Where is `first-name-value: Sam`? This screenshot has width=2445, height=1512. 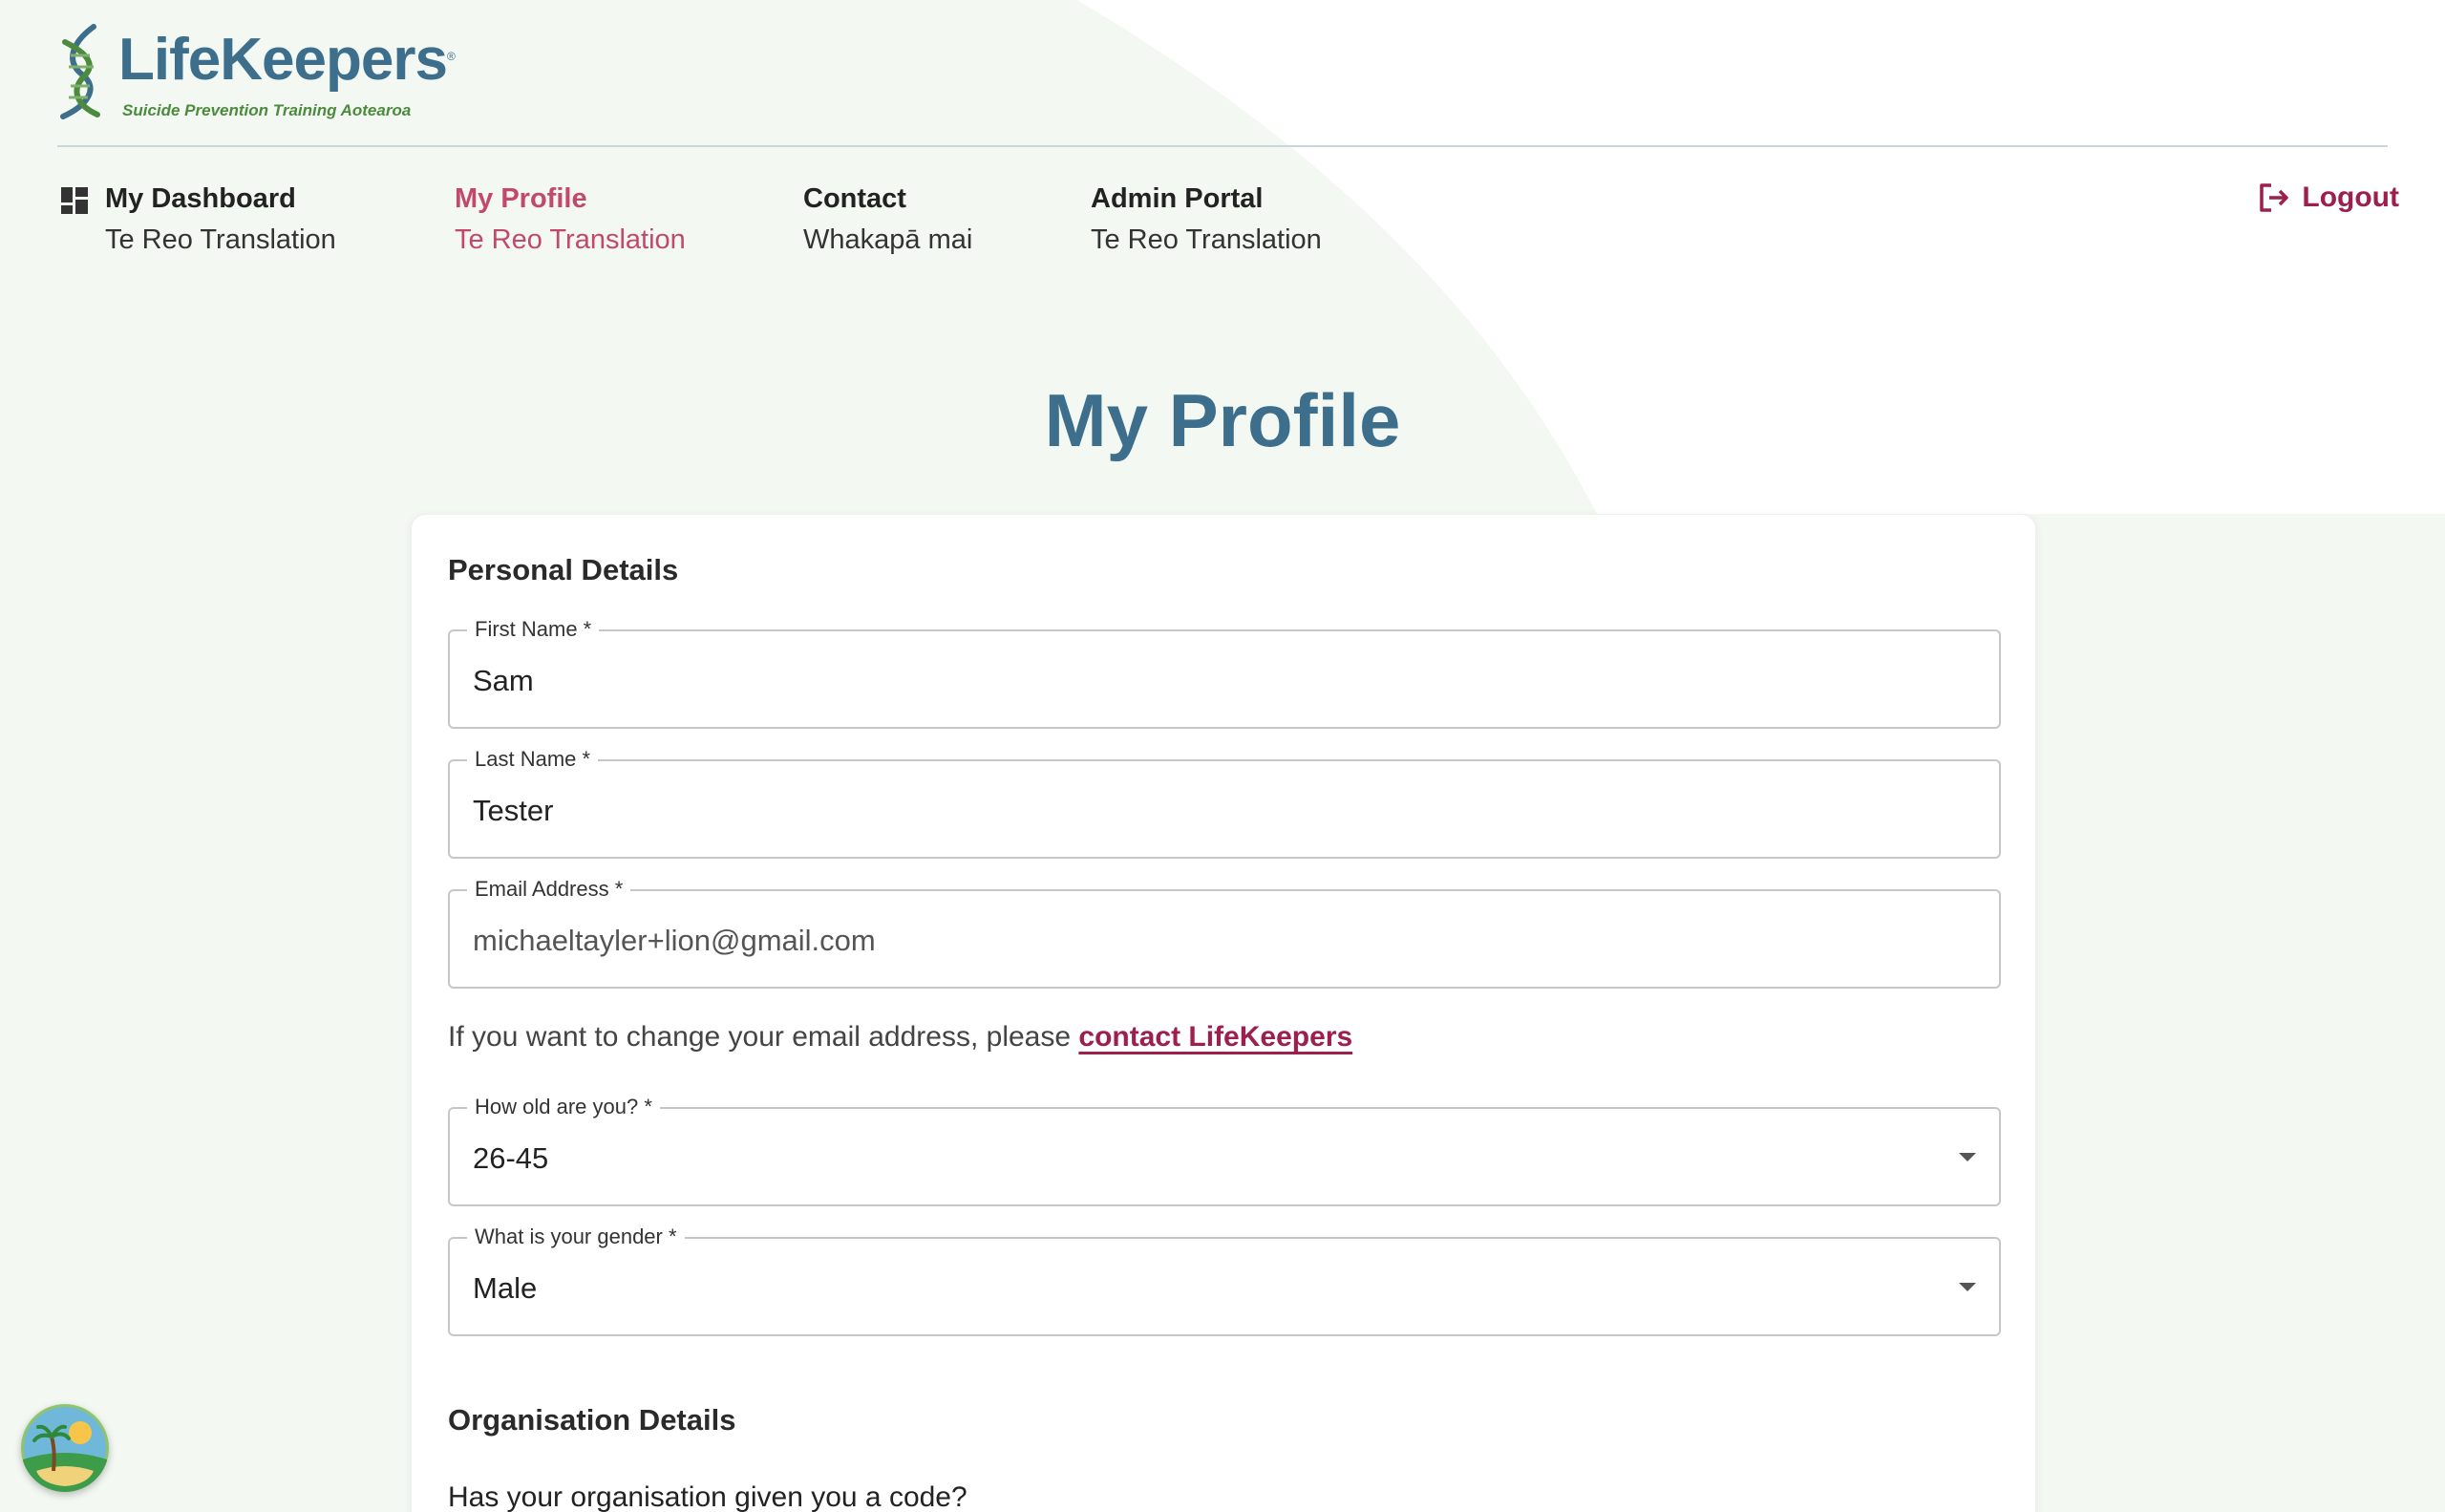
first-name-value: Sam is located at coordinates (504, 681).